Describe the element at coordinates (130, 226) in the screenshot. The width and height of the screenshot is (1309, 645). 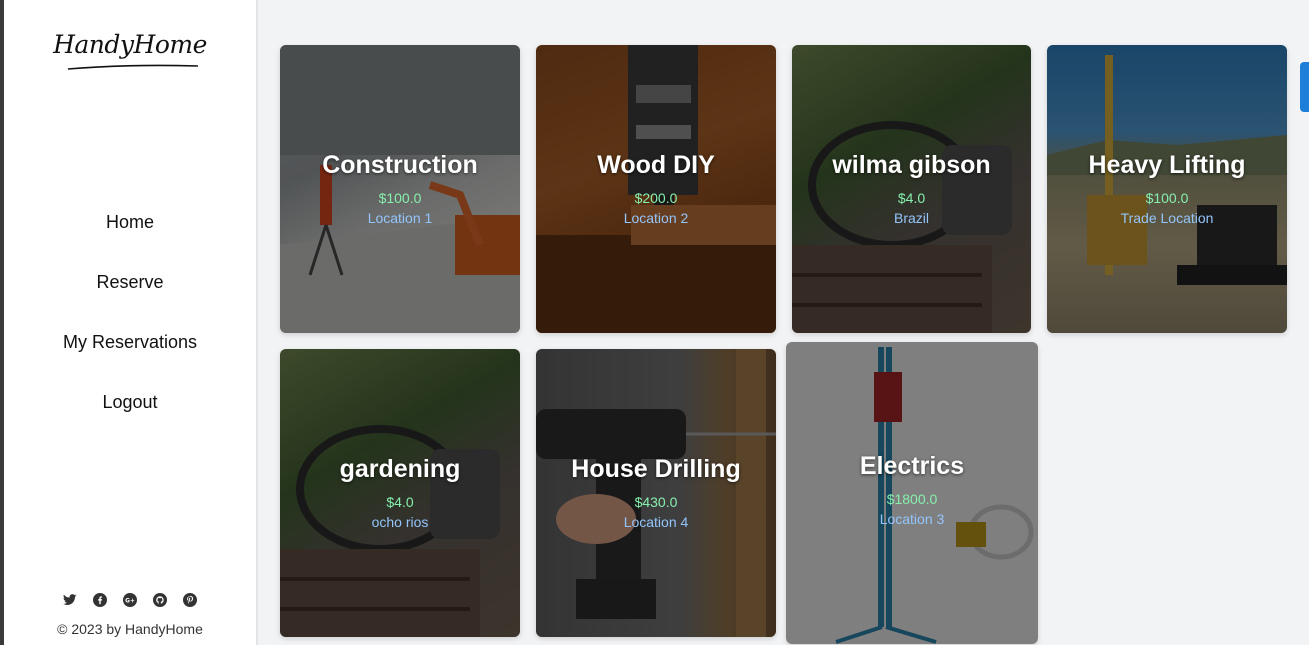
I see `nav-item-home: Home` at that location.